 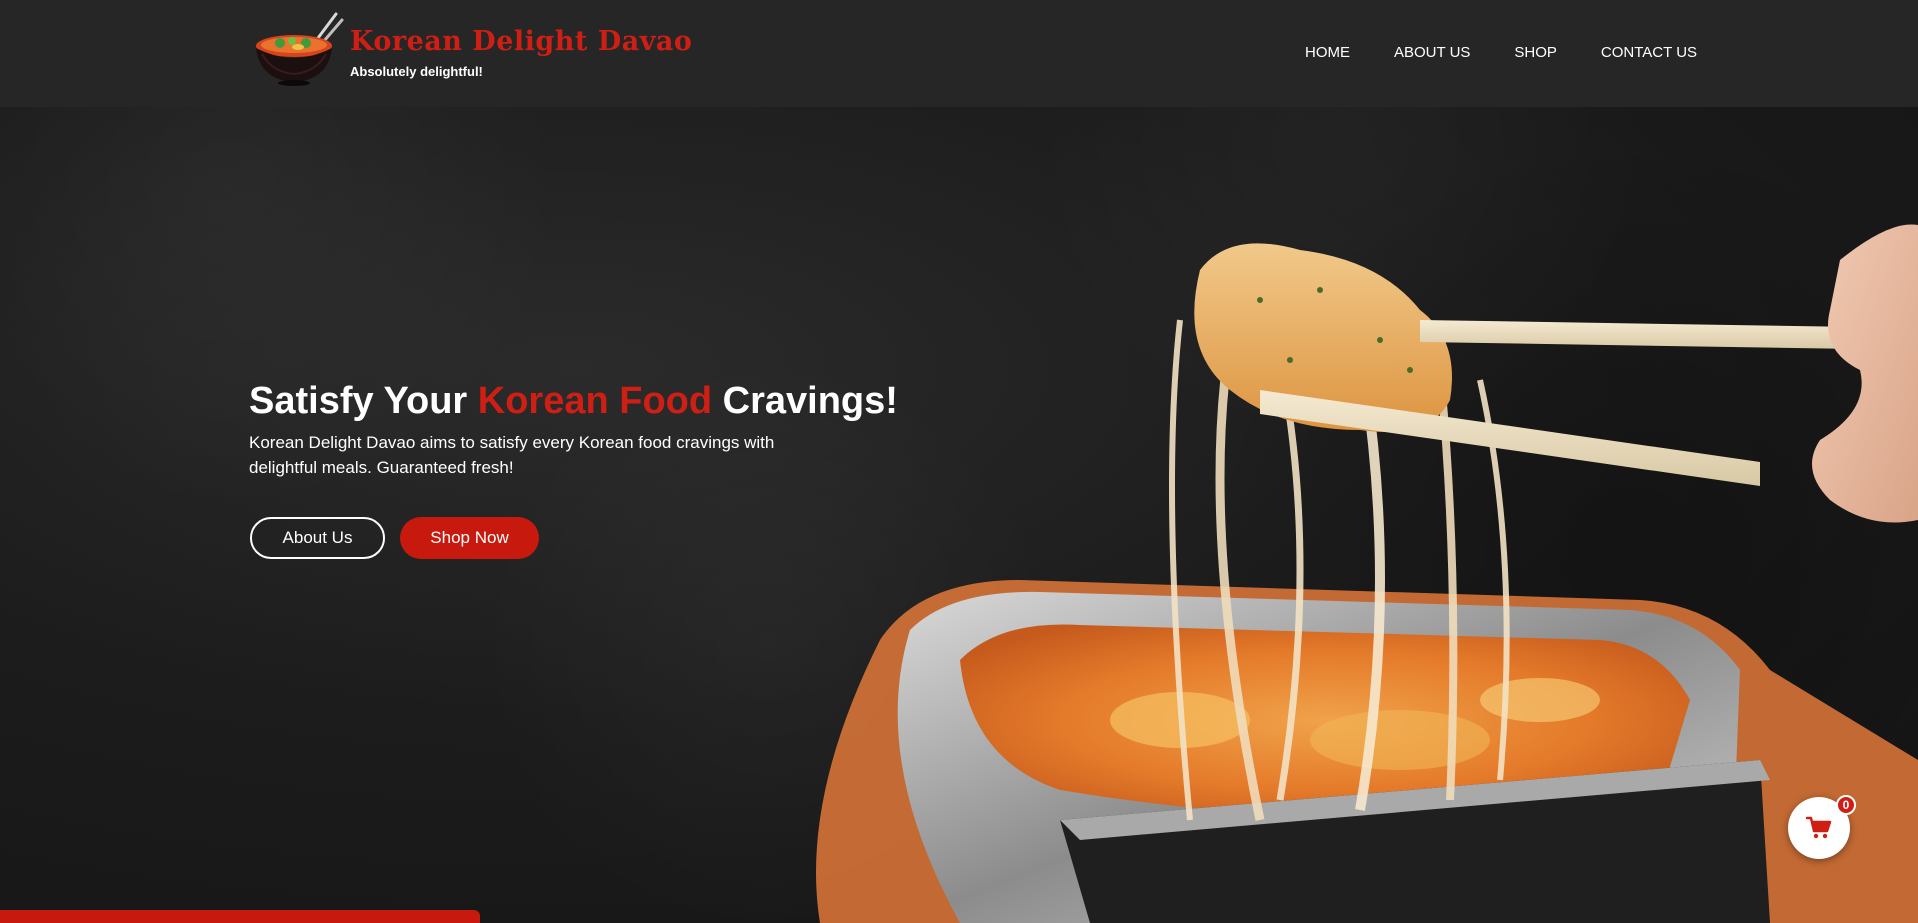 I want to click on nav-home: HOME, so click(x=1327, y=52).